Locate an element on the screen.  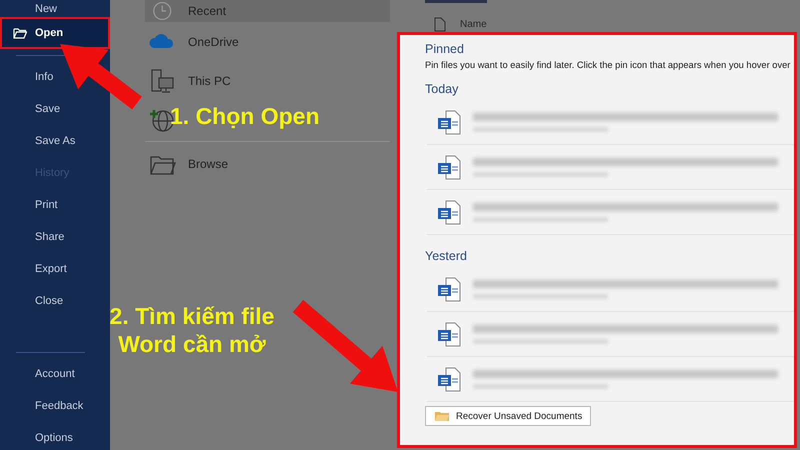
recover-button: Recover Unsaved Documents is located at coordinates (508, 416).